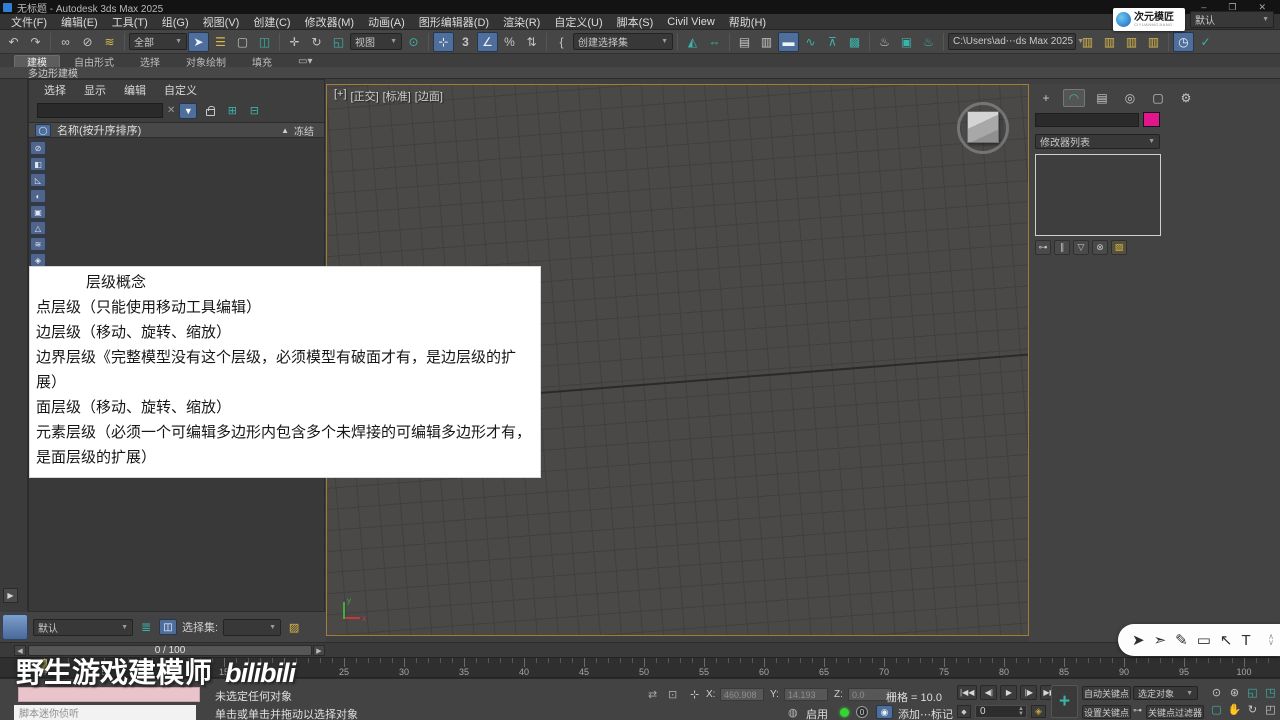 The image size is (1280, 720). What do you see at coordinates (1081, 247) in the screenshot?
I see `make-unique-icon: ▽` at bounding box center [1081, 247].